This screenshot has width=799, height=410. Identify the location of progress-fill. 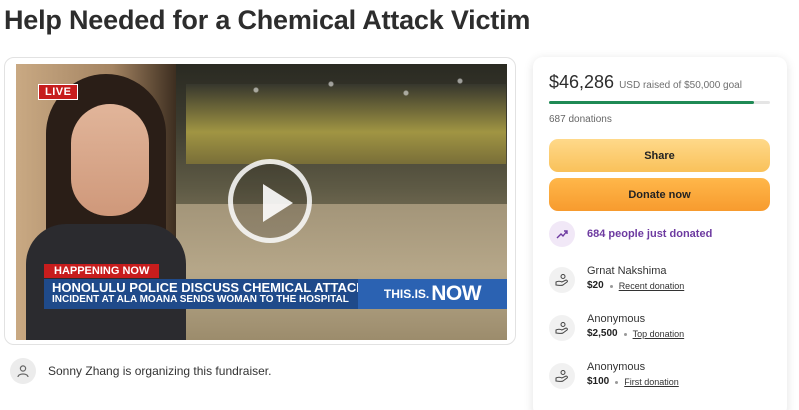
(651, 102).